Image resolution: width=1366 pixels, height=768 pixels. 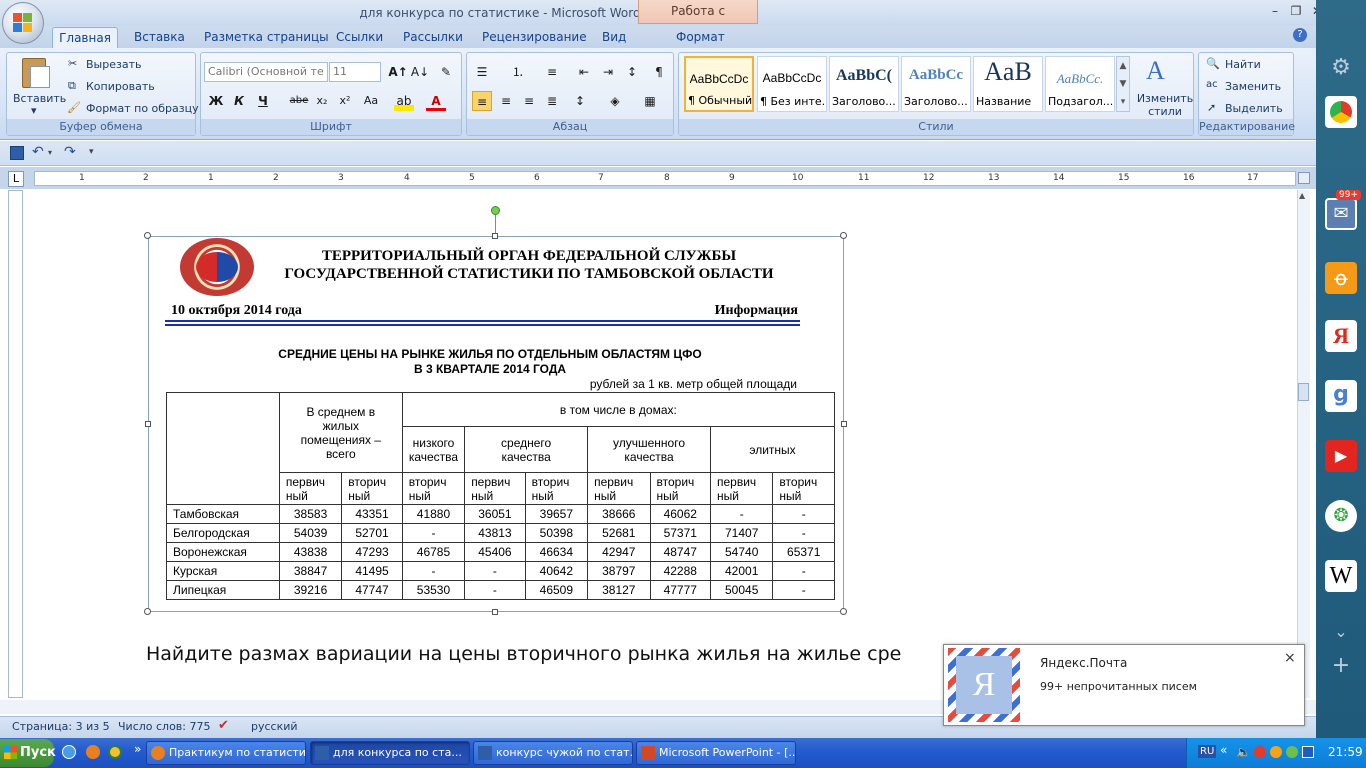 I want to click on vertical-scroll-thumb, so click(x=1303, y=392).